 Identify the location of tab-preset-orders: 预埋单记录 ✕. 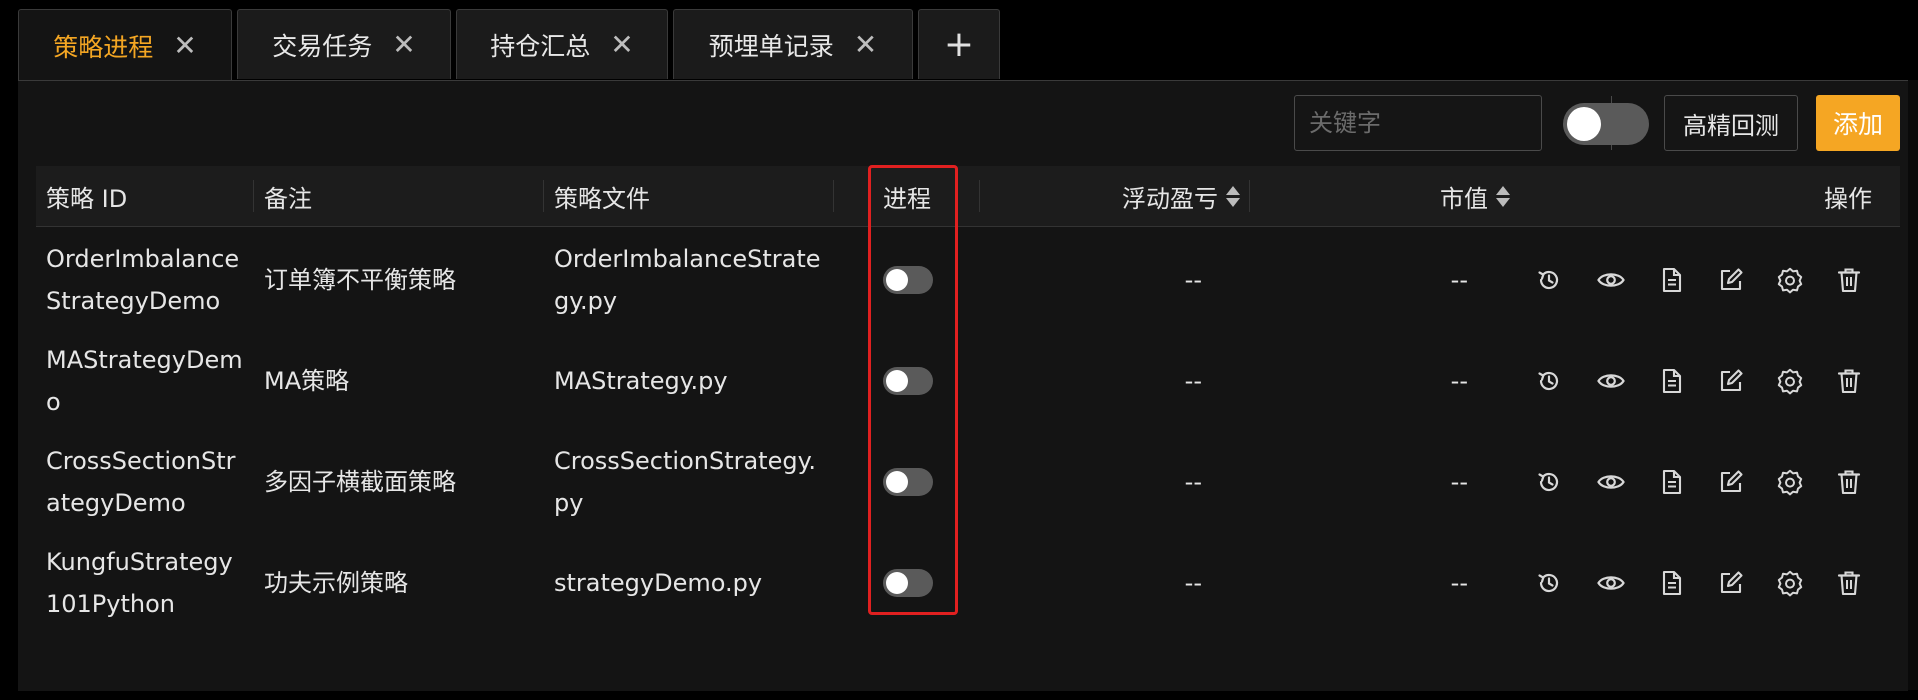
(793, 44).